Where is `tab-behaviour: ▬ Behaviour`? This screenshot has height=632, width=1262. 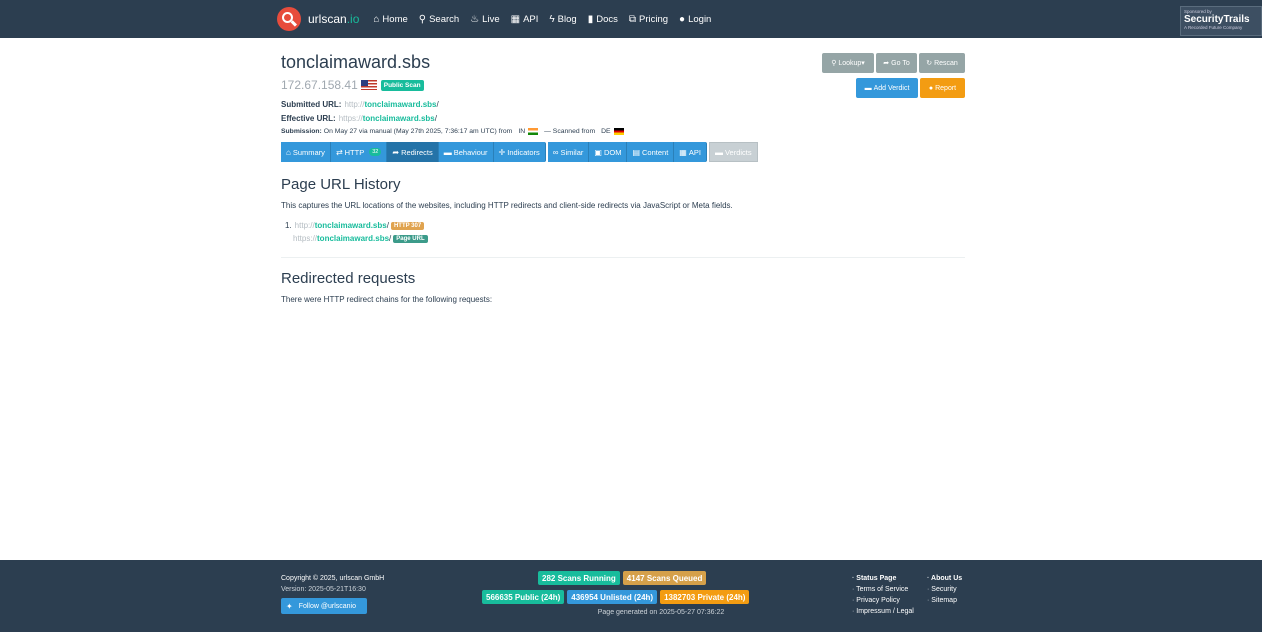 tab-behaviour: ▬ Behaviour is located at coordinates (466, 152).